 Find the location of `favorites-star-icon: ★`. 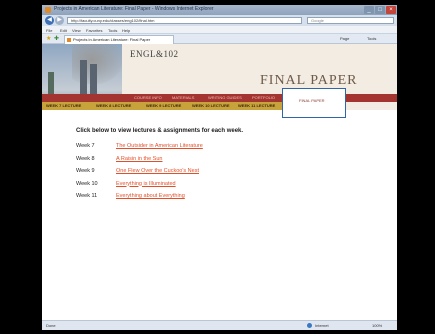

favorites-star-icon: ★ is located at coordinates (48, 39).